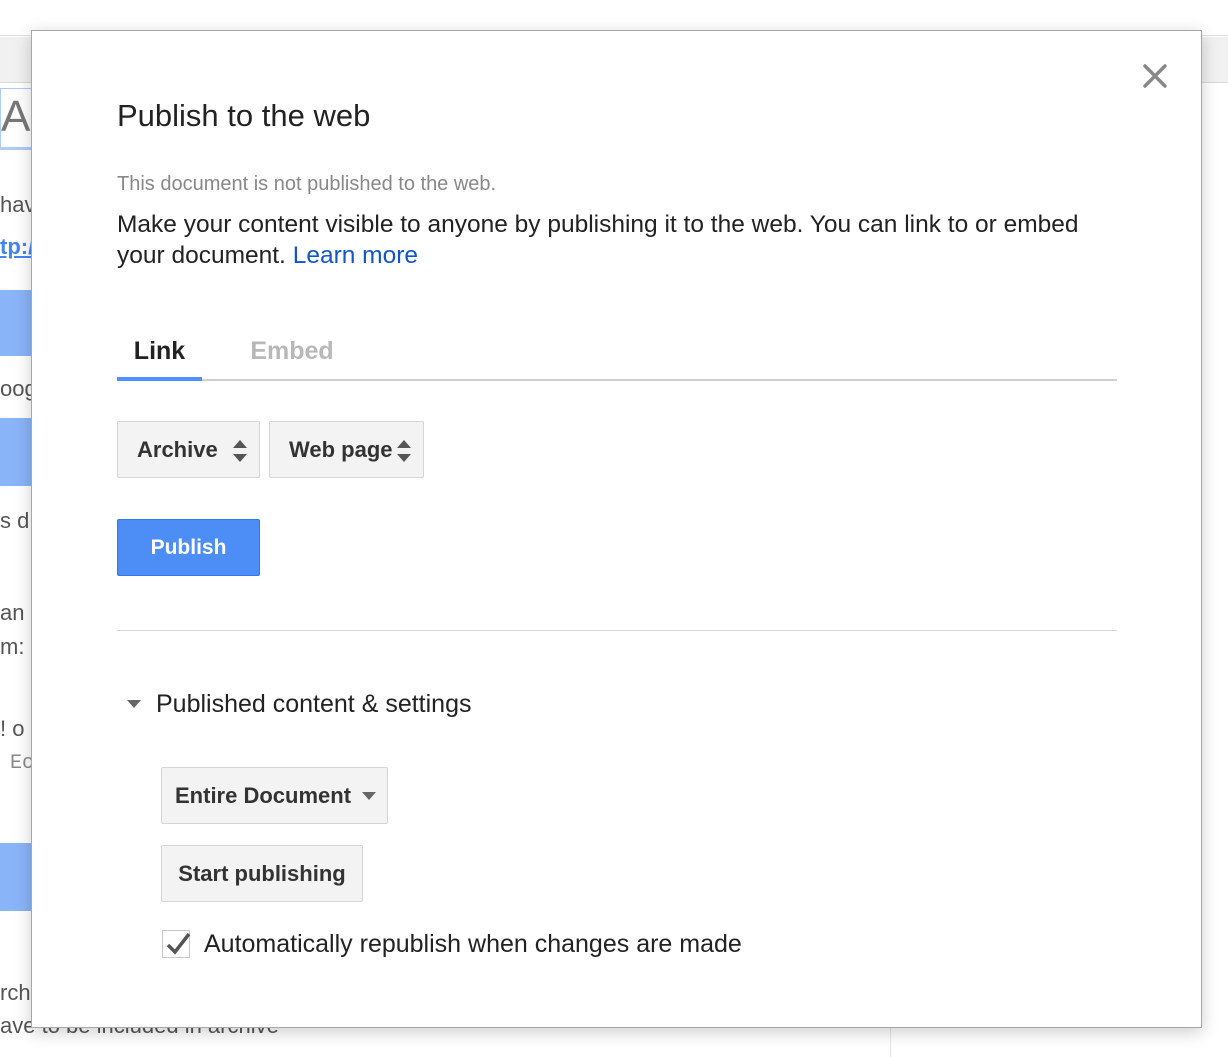  What do you see at coordinates (617, 356) in the screenshot?
I see `tab-bar: Link Embed` at bounding box center [617, 356].